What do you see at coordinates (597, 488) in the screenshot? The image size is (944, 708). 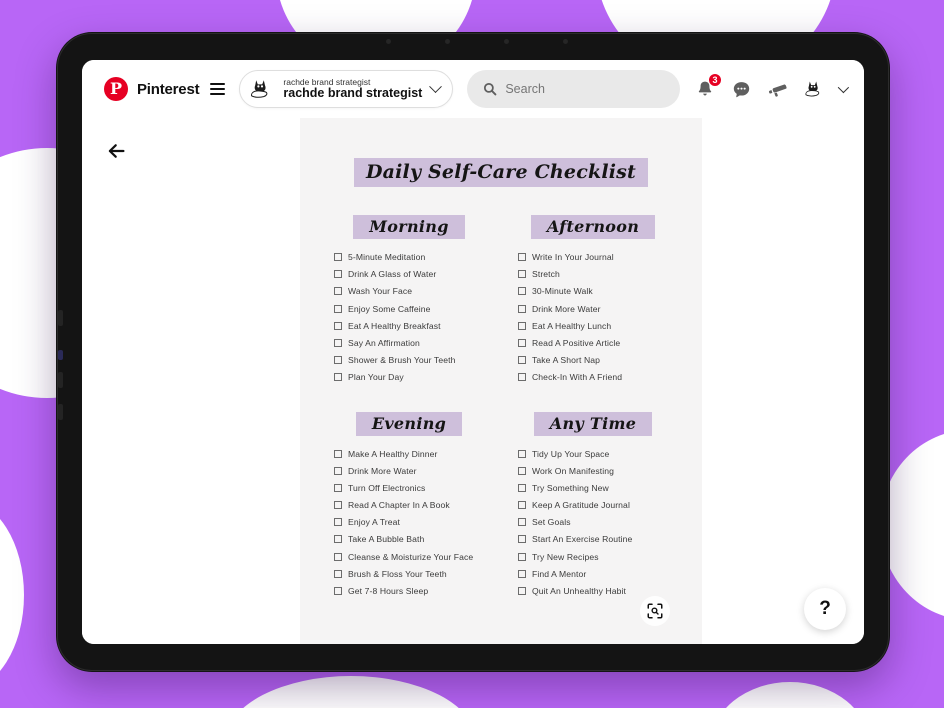 I see `checklist-item: Try Something New` at bounding box center [597, 488].